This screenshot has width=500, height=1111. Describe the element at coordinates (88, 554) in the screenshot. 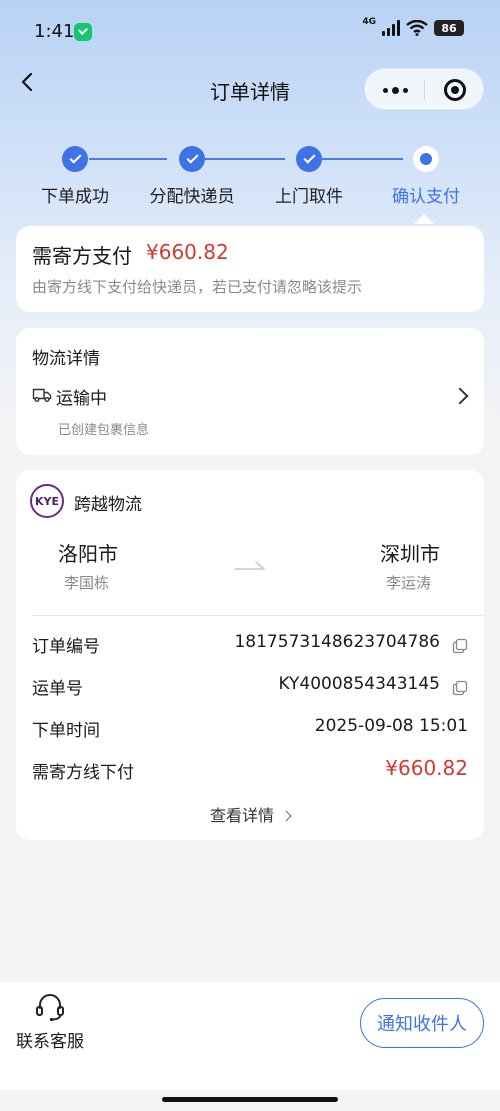

I see `origin-city: 洛阳市` at that location.